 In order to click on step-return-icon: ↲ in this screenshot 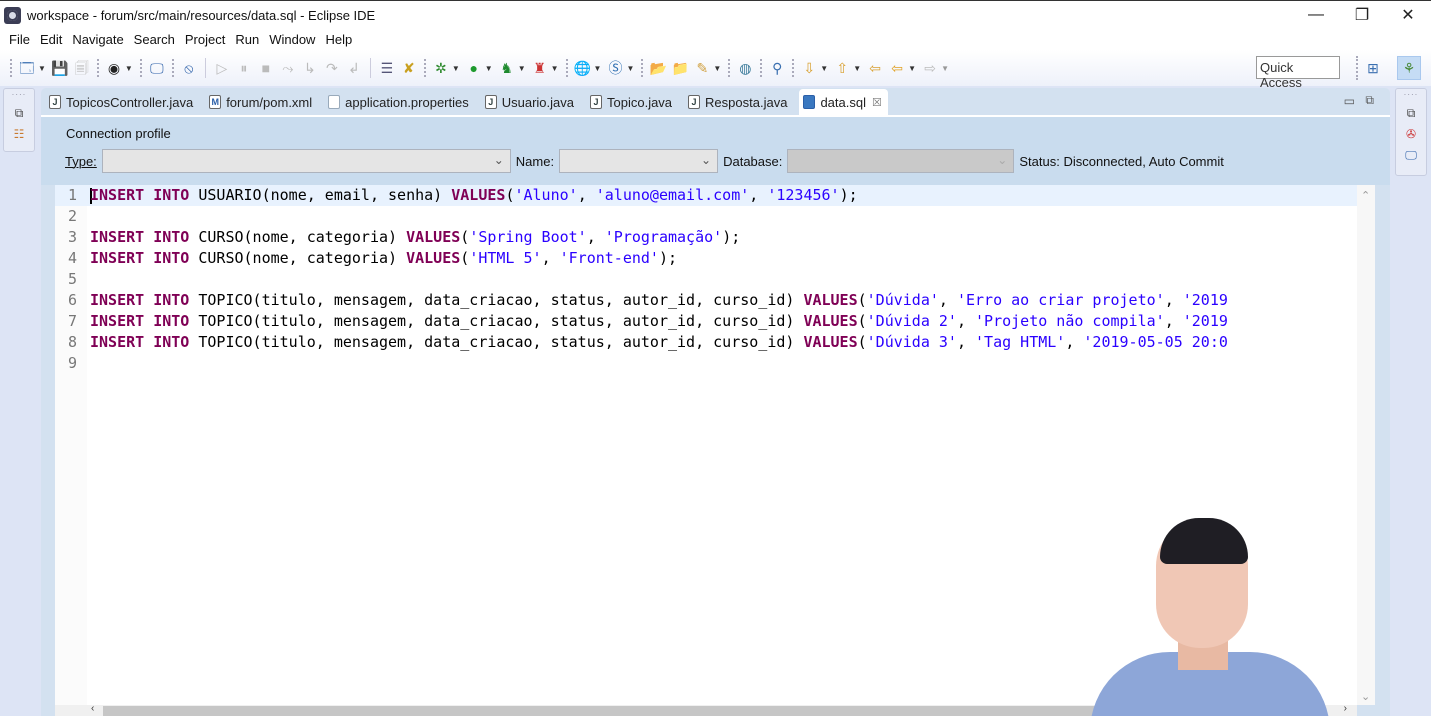, I will do `click(354, 68)`.